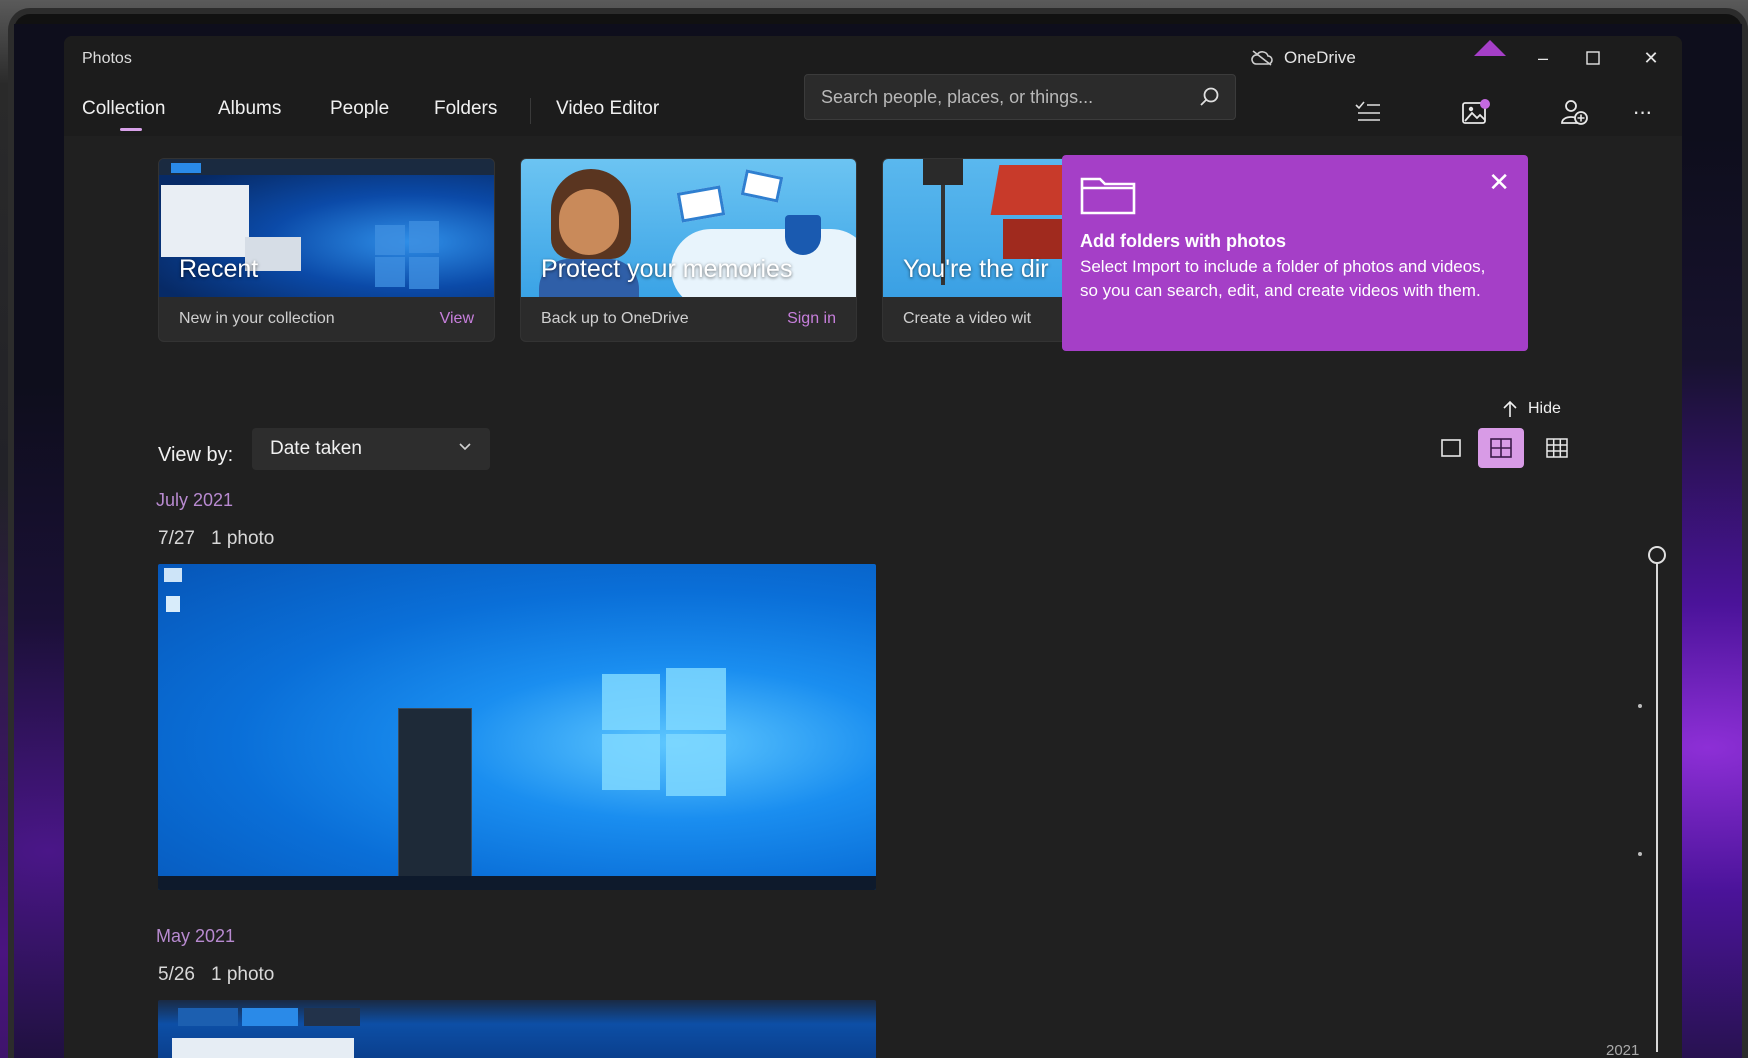 The height and width of the screenshot is (1058, 1748). What do you see at coordinates (1262, 58) in the screenshot?
I see `cloud-off-icon` at bounding box center [1262, 58].